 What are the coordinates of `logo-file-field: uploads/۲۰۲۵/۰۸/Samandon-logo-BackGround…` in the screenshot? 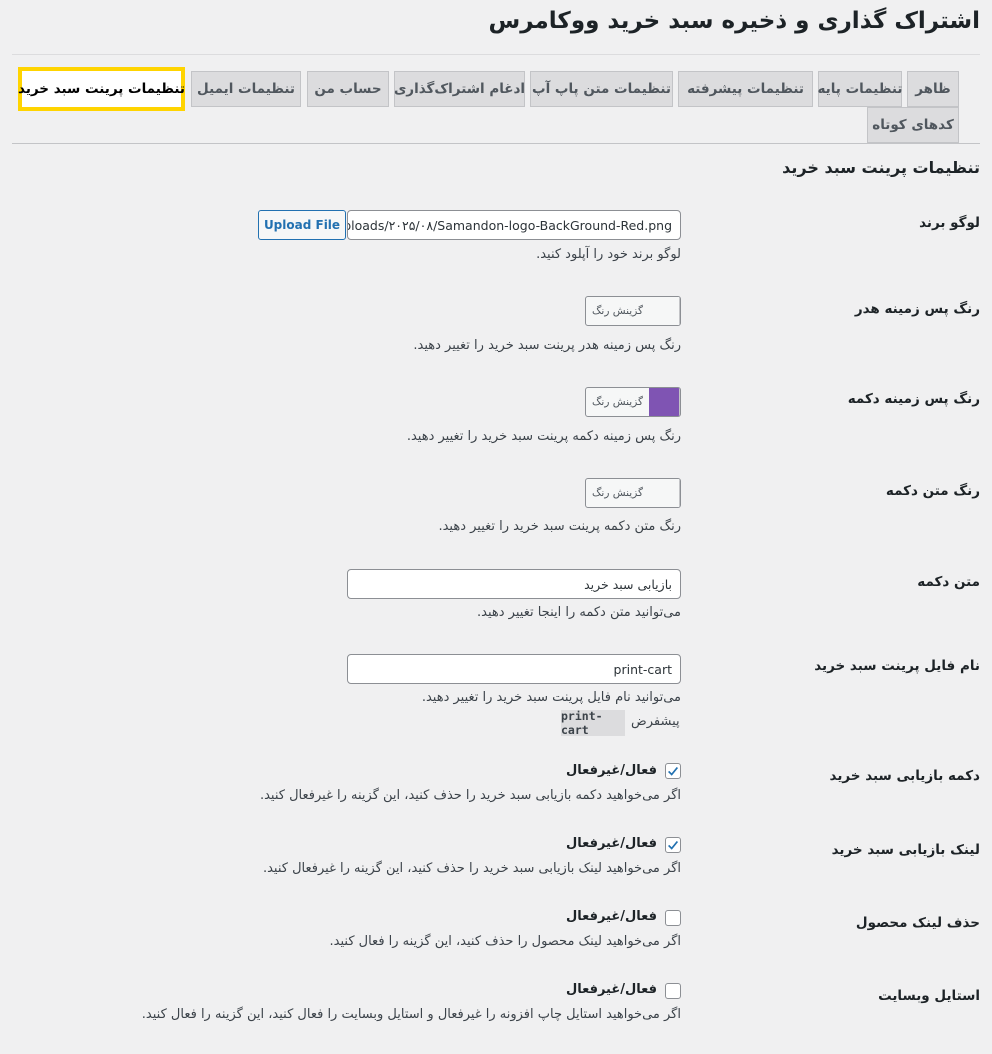 It's located at (514, 225).